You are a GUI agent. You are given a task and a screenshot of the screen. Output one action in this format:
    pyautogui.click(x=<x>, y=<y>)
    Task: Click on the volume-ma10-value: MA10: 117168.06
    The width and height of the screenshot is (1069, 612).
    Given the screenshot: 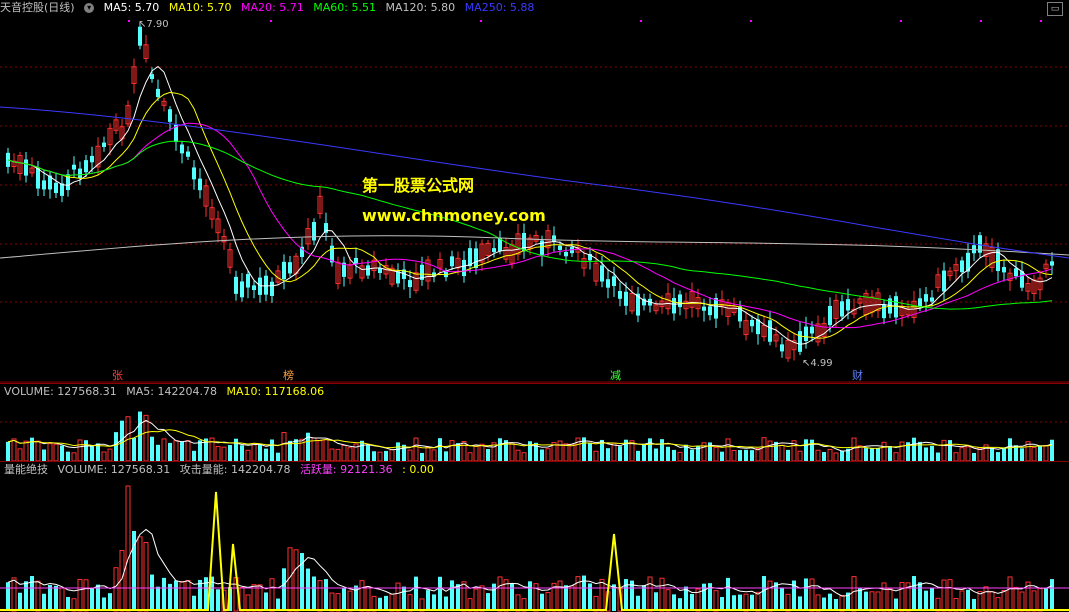 What is the action you would take?
    pyautogui.click(x=275, y=391)
    